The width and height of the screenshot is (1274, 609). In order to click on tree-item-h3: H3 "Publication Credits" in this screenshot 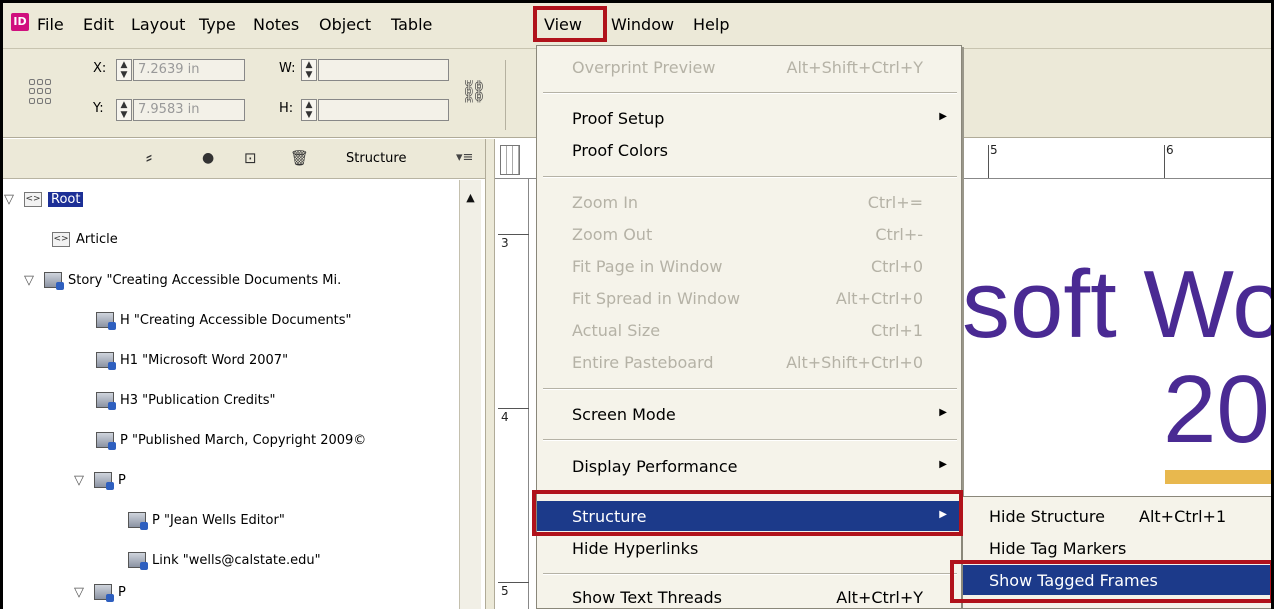, I will do `click(186, 401)`.